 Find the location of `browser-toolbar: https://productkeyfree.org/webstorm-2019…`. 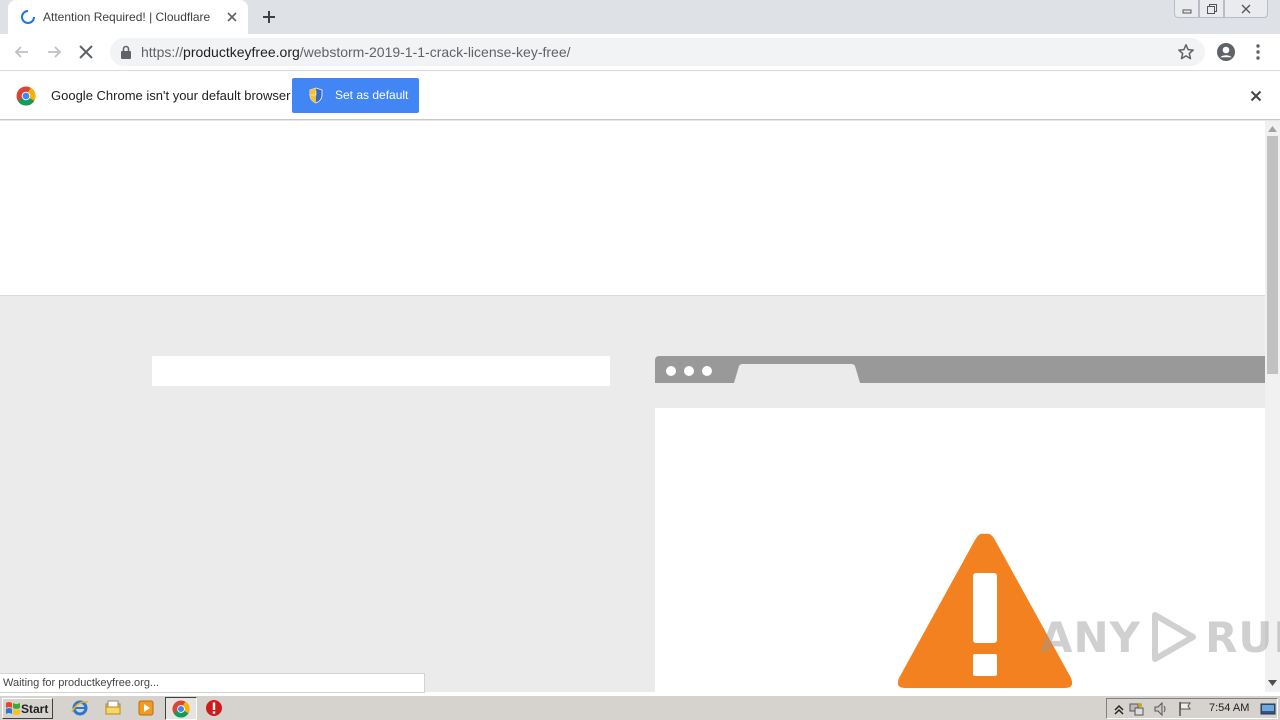

browser-toolbar: https://productkeyfree.org/webstorm-2019… is located at coordinates (640, 52).